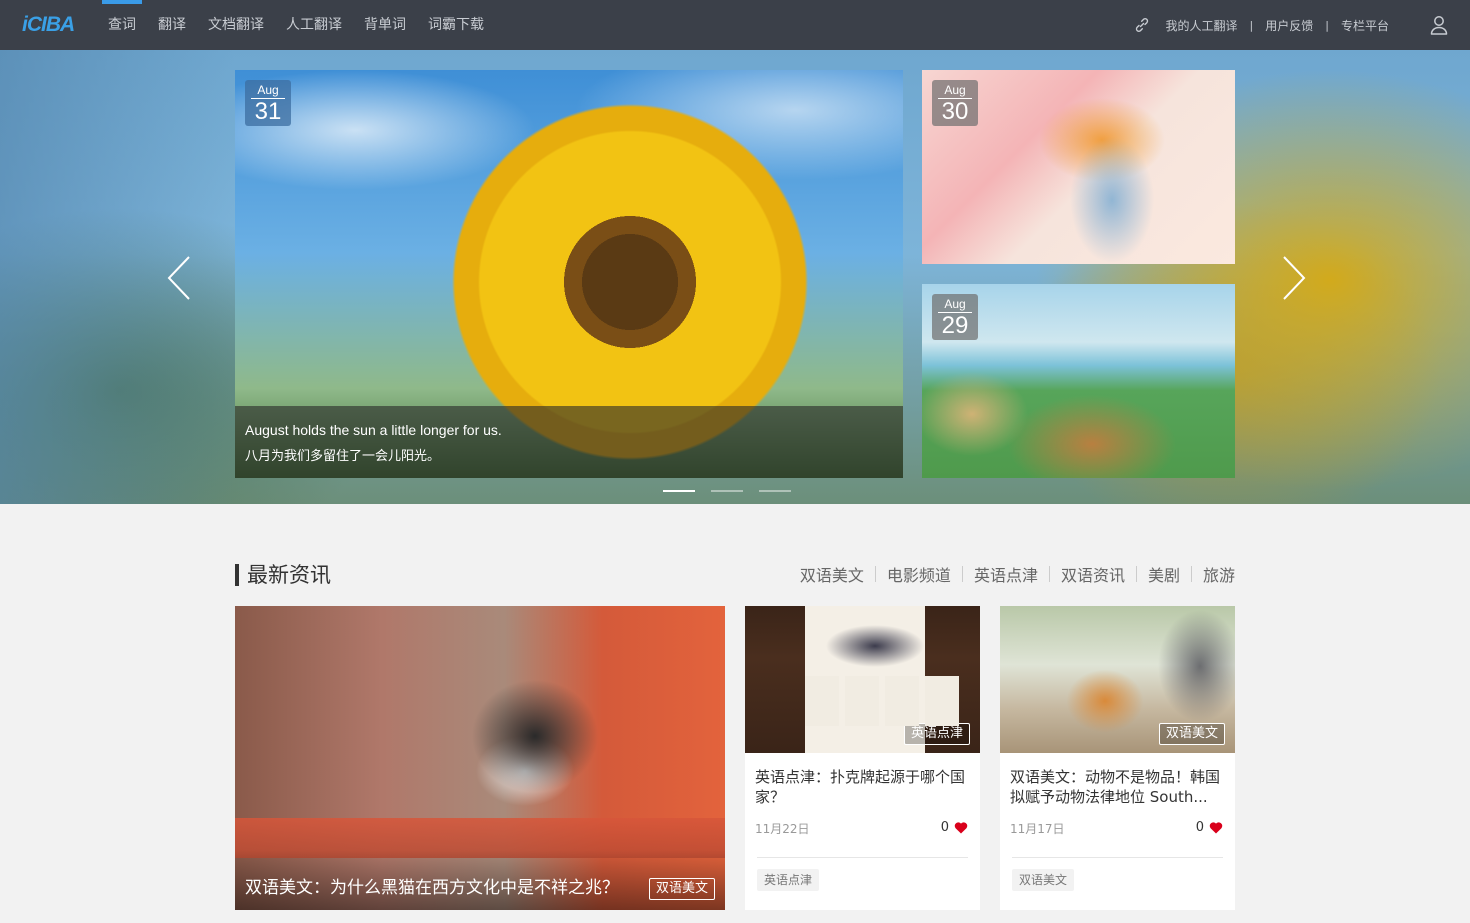 The height and width of the screenshot is (923, 1470). What do you see at coordinates (832, 574) in the screenshot?
I see `category-bilingual-essay: 双语美文` at bounding box center [832, 574].